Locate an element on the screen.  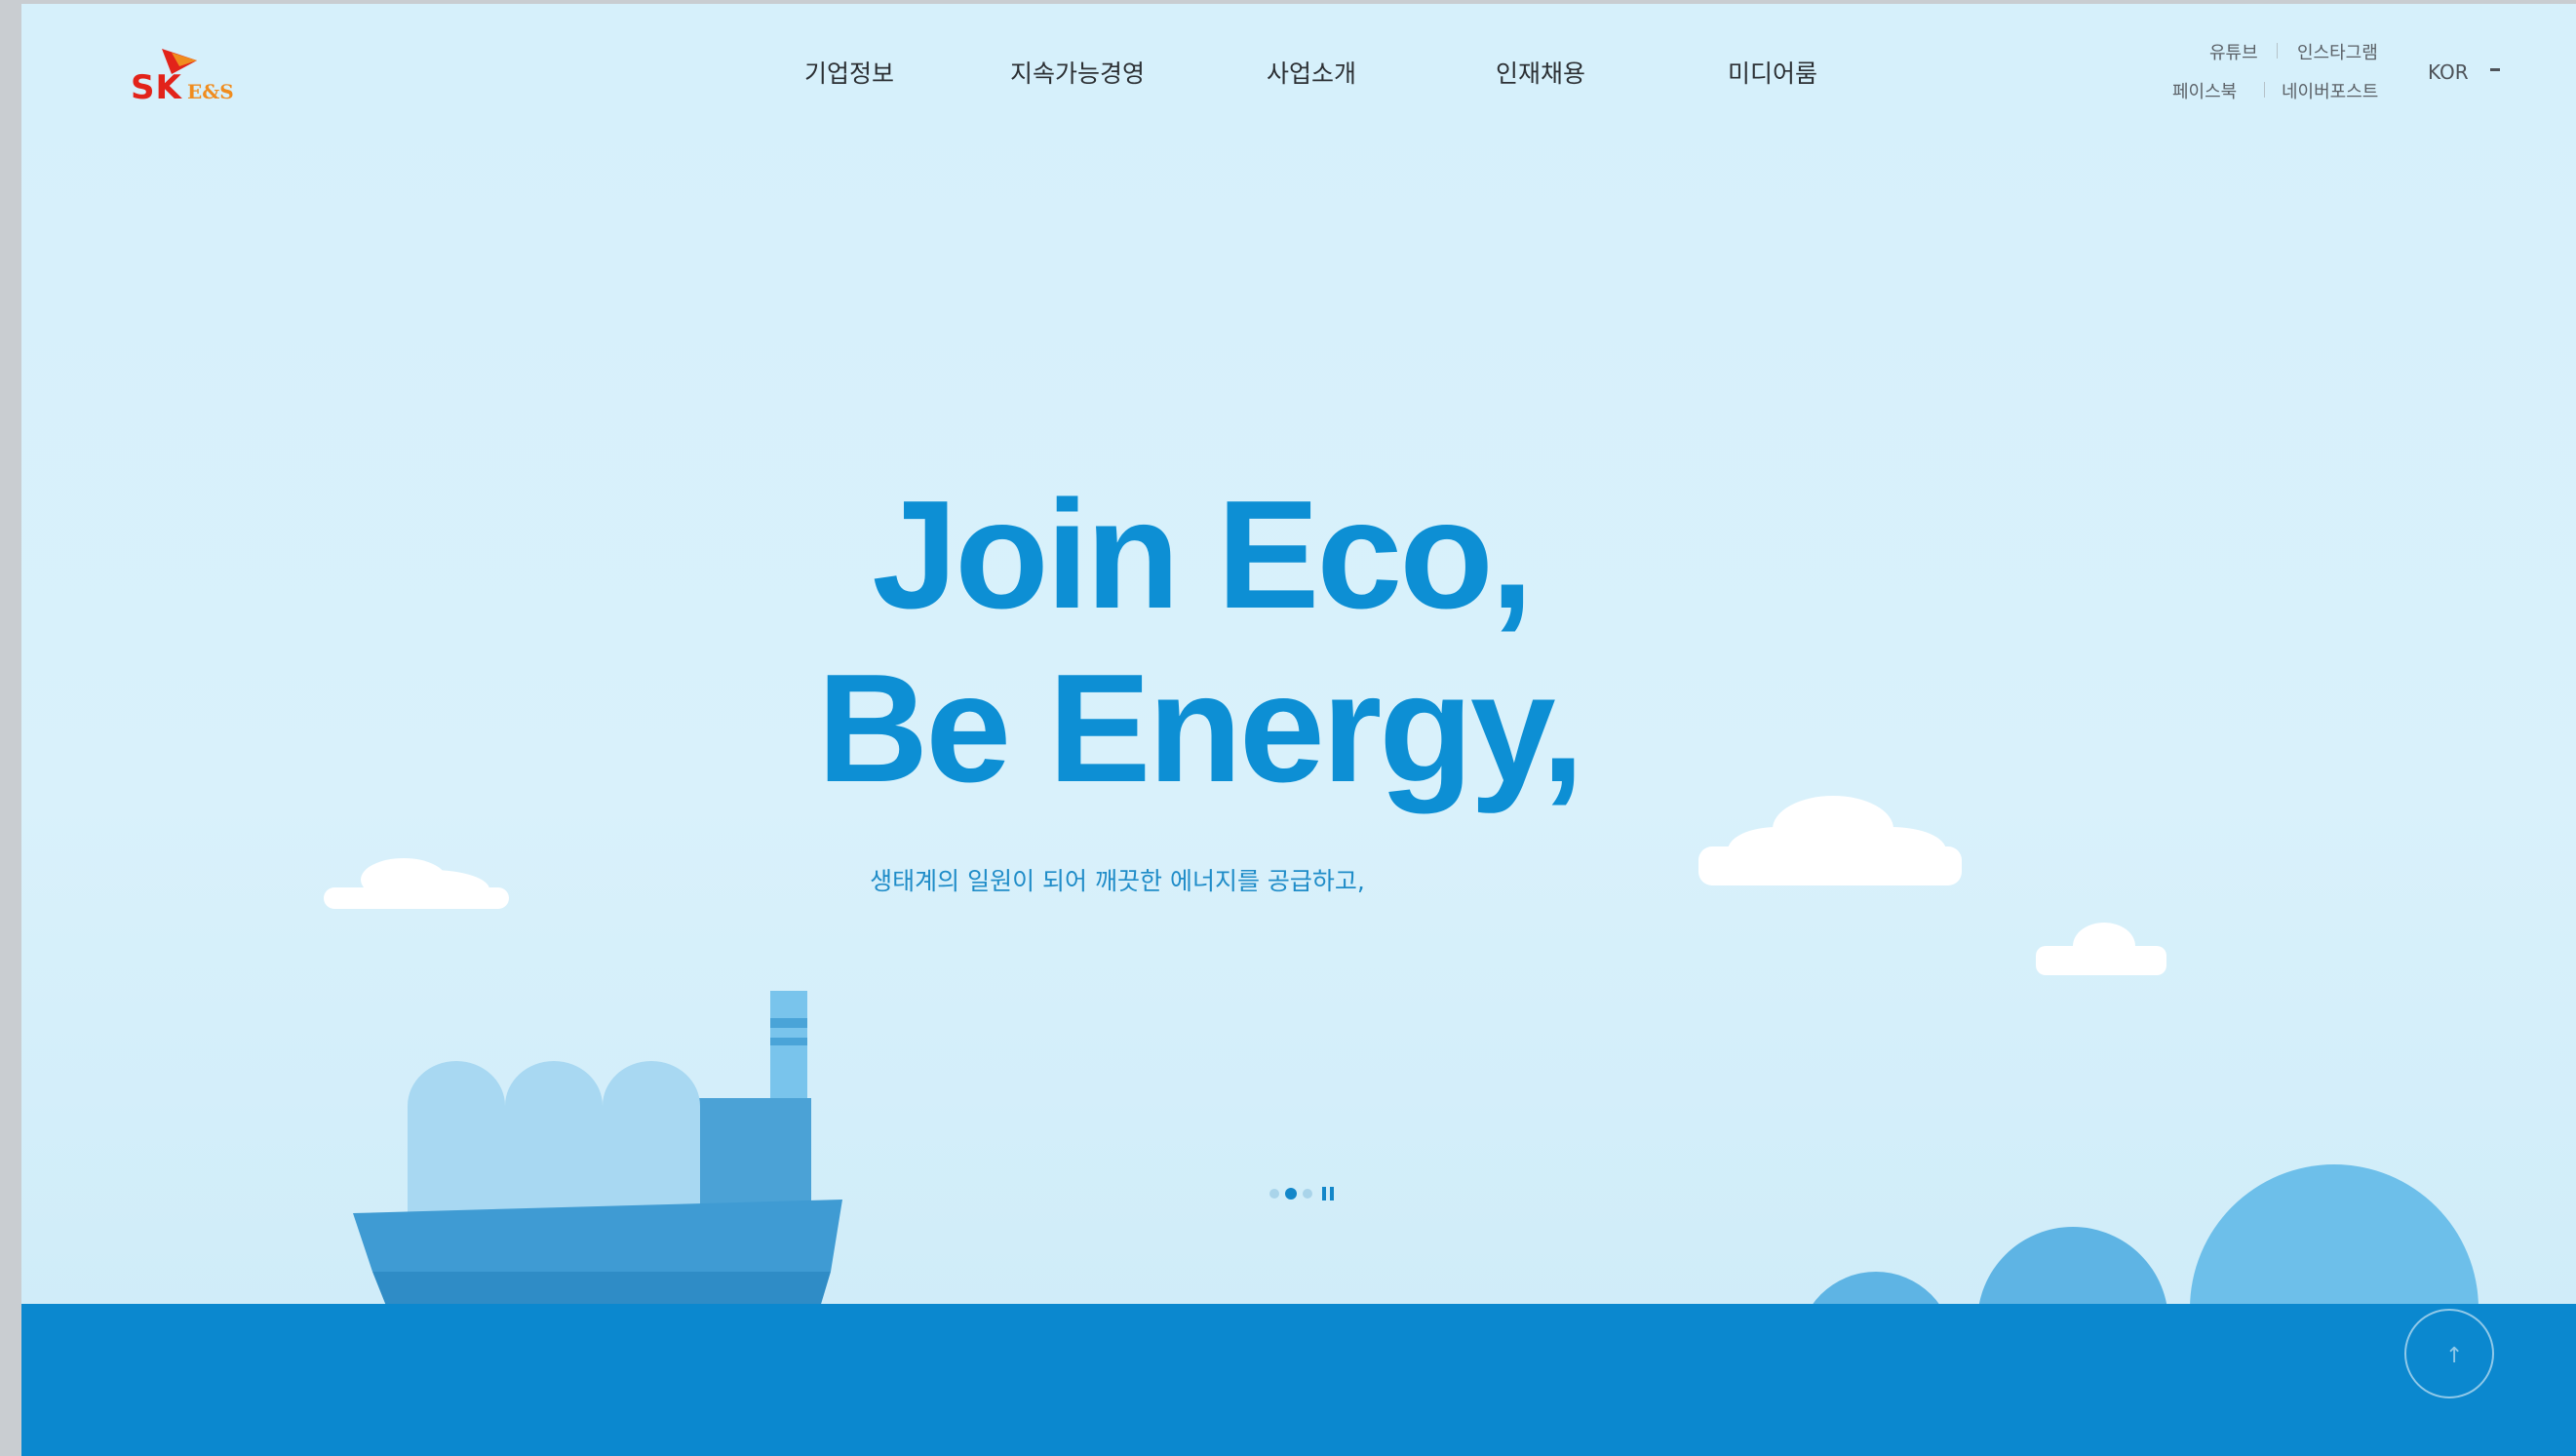
nav-item-careers: 인재채용 is located at coordinates (1540, 72).